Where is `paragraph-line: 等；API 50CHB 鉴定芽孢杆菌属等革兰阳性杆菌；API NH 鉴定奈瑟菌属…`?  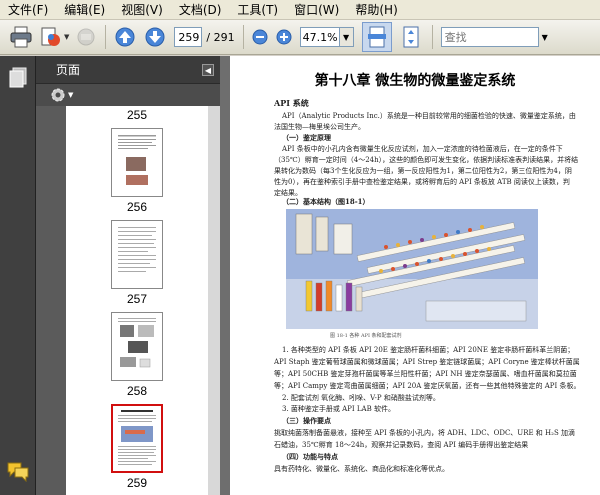
paragraph-line: 等；API 50CHB 鉴定芽孢杆菌属等革兰阳性杆菌；API NH 鉴定奈瑟菌属… is located at coordinates (425, 374).